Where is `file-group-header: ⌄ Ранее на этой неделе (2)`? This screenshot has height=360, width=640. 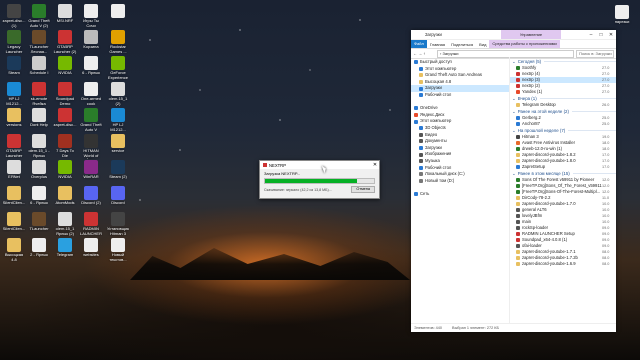 file-group-header: ⌄ Ранее на этой неделе (2) is located at coordinates (563, 111).